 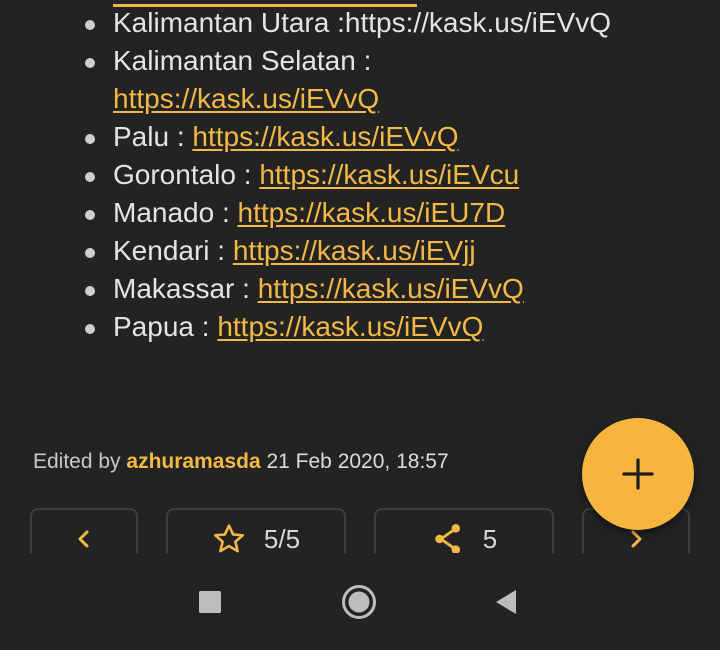 I want to click on system-navigation-bar, so click(x=360, y=601).